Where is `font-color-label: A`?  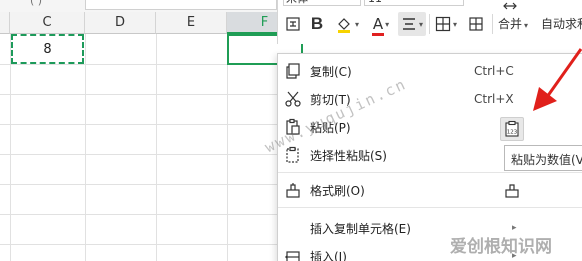 font-color-label: A is located at coordinates (378, 24).